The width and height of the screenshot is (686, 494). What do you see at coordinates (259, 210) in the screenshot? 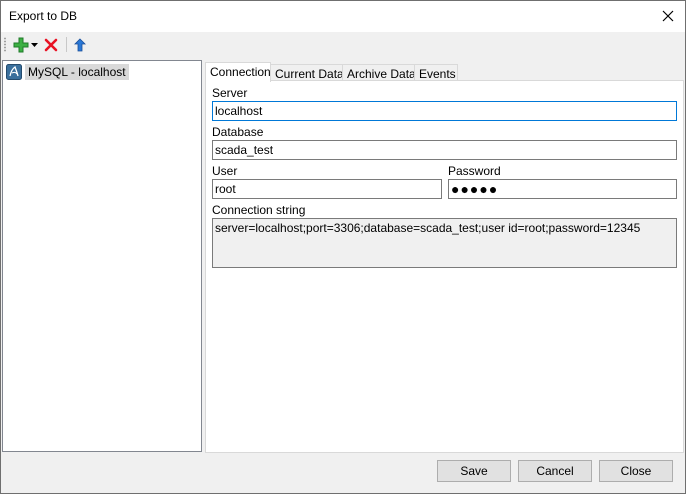
I see `connection-string-label: Connection string` at bounding box center [259, 210].